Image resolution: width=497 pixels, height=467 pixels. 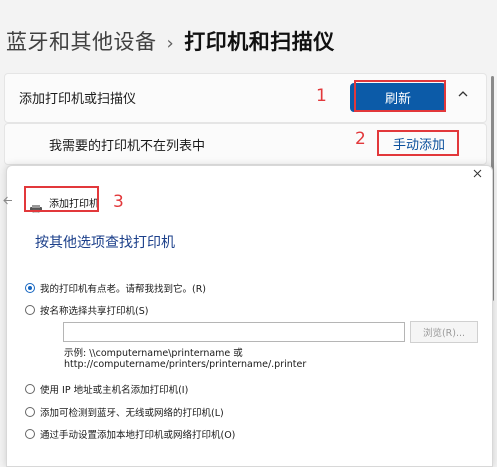 I want to click on radio-old-printer, so click(x=30, y=288).